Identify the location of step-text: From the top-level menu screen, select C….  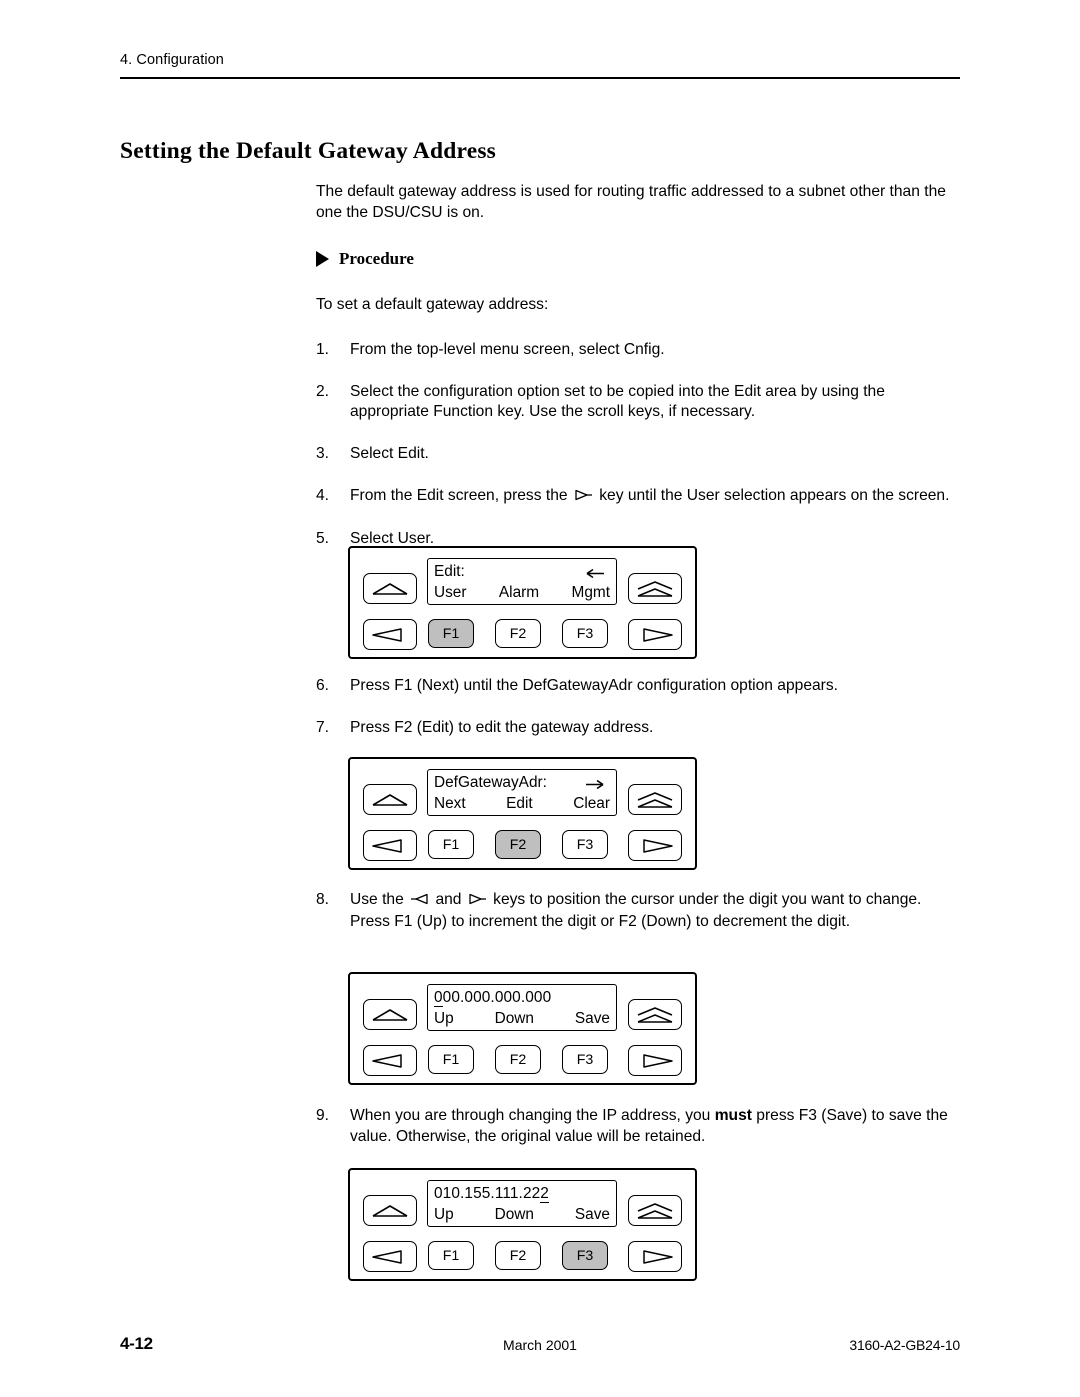
(507, 349).